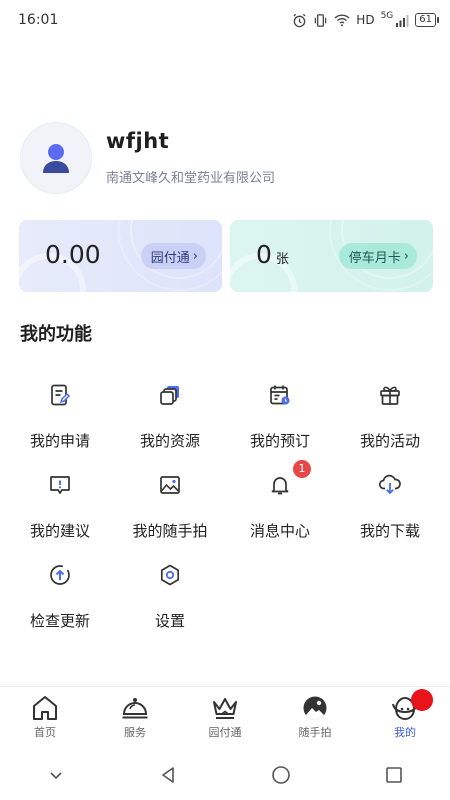 The image size is (450, 800). What do you see at coordinates (169, 441) in the screenshot?
I see `fn-label: 我的资源` at bounding box center [169, 441].